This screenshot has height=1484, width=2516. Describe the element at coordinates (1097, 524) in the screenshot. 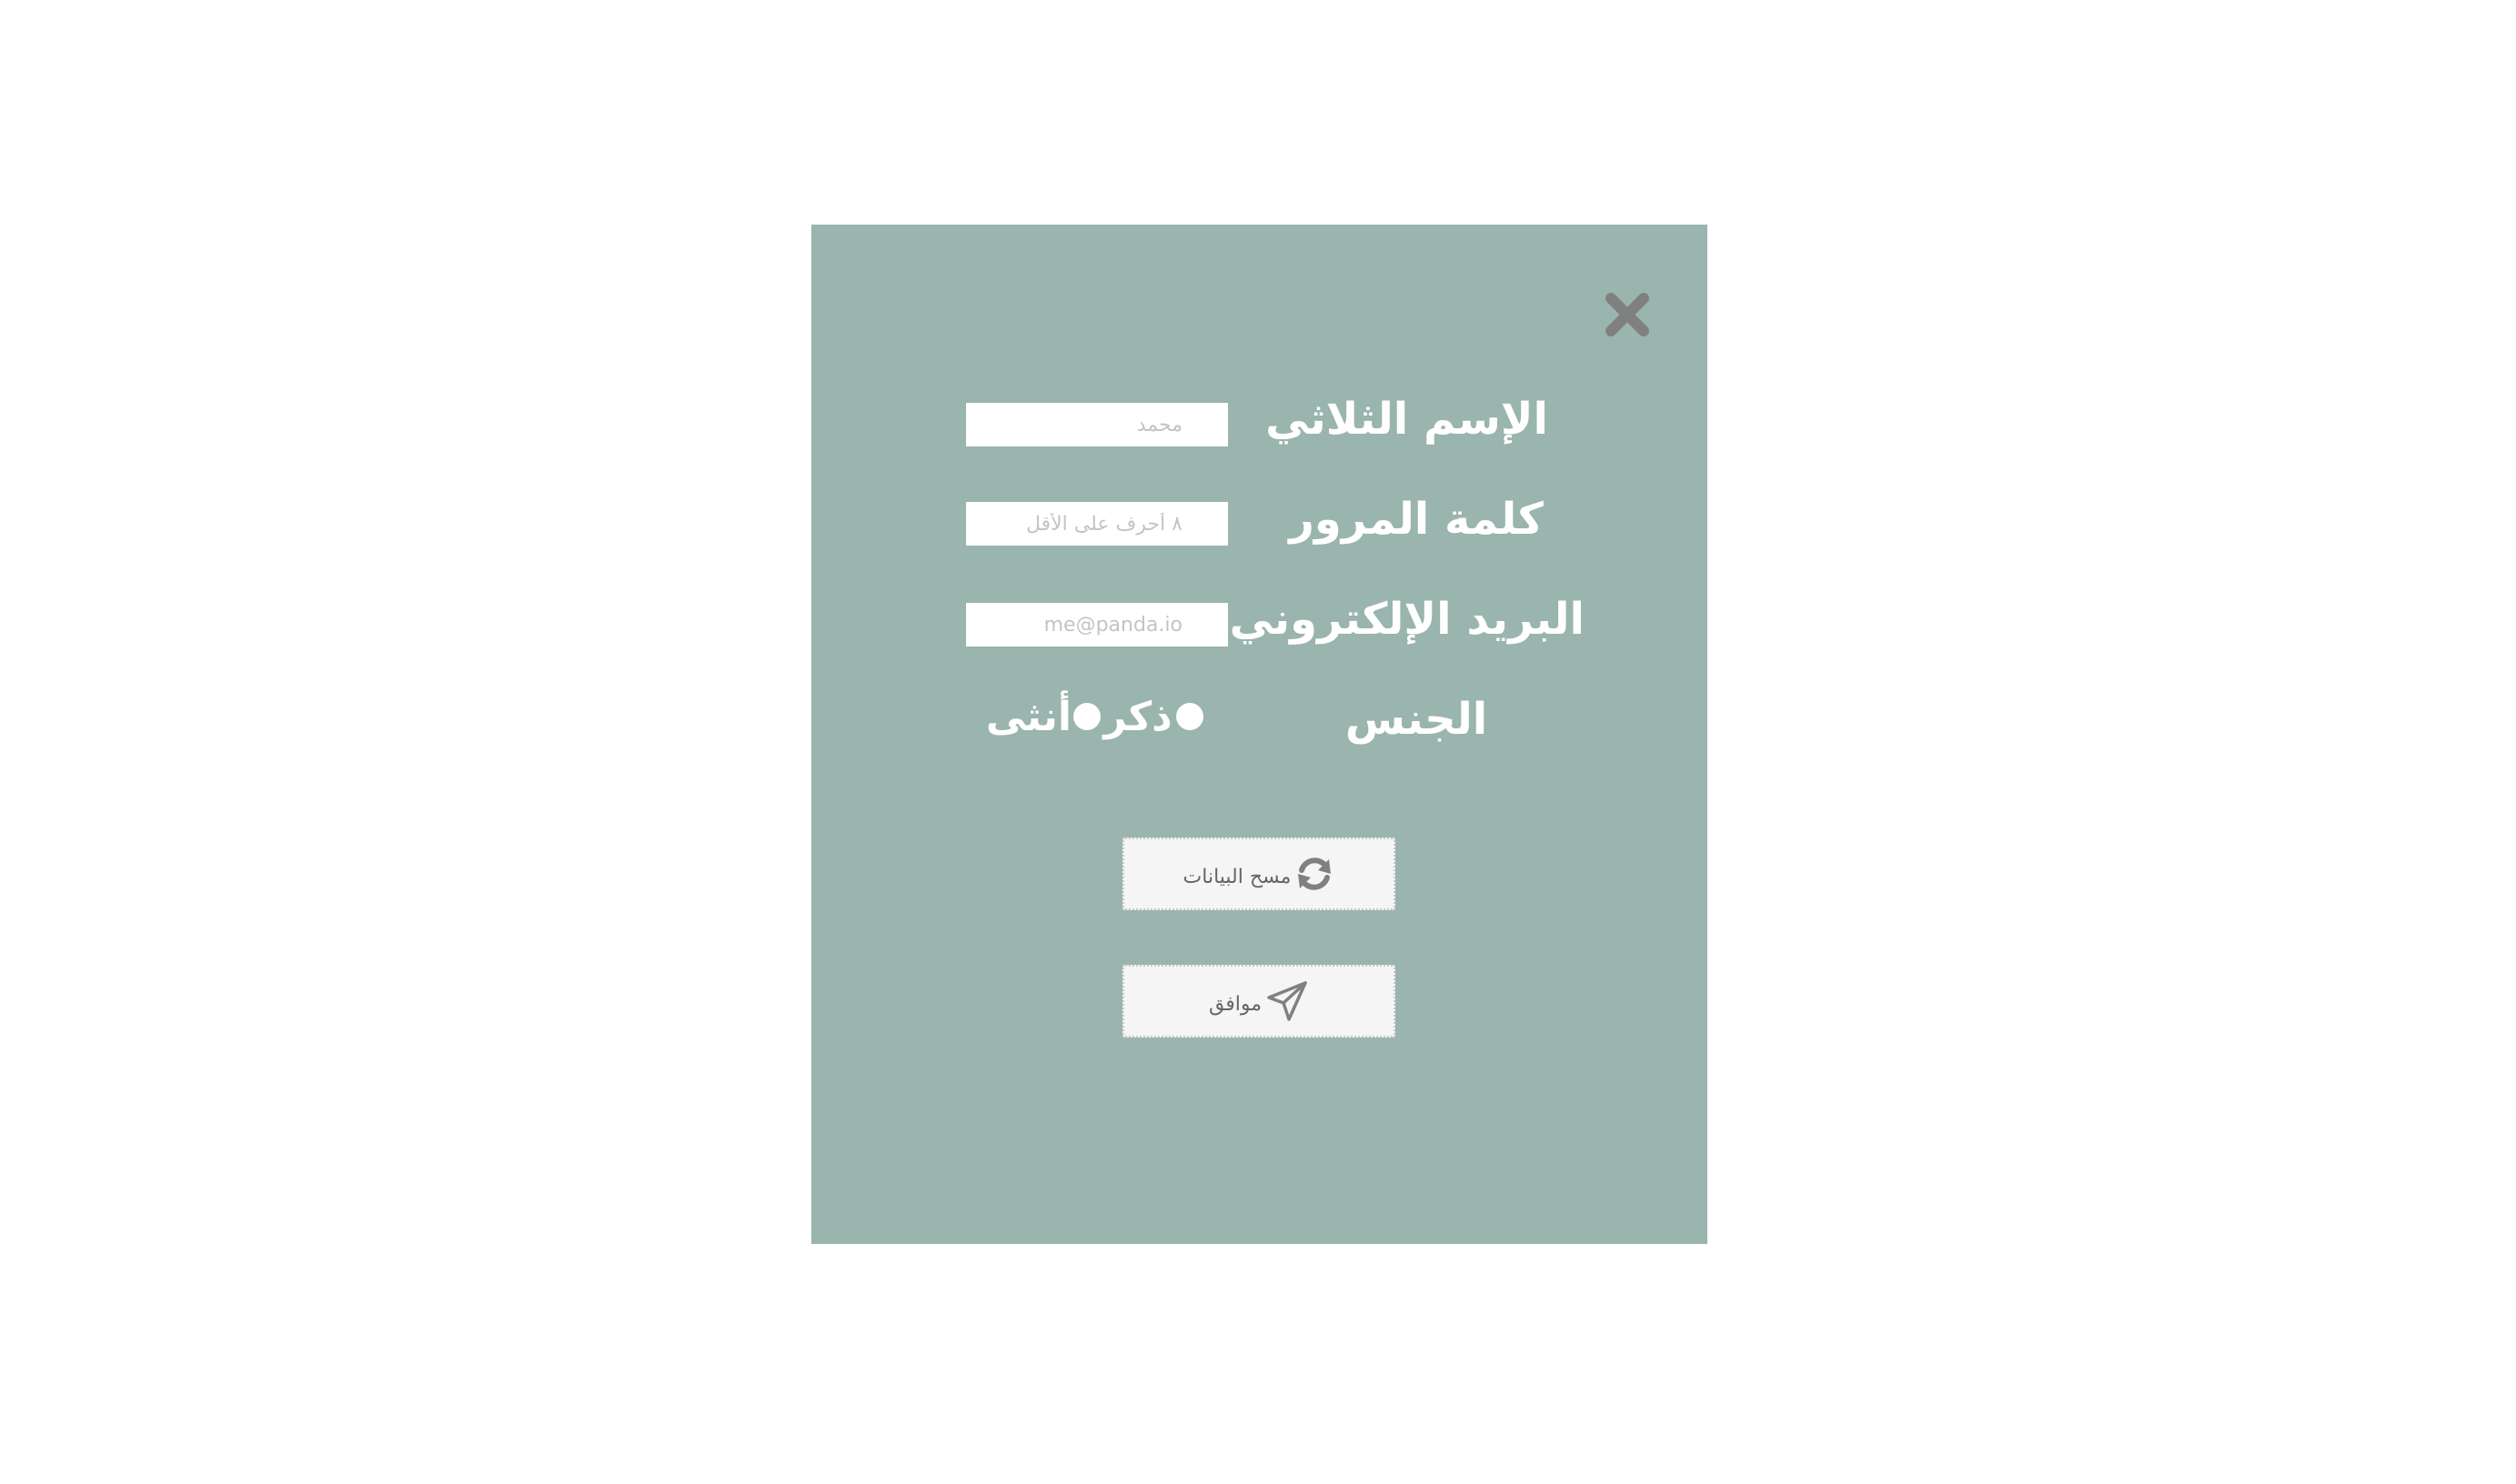

I see `password-input` at that location.